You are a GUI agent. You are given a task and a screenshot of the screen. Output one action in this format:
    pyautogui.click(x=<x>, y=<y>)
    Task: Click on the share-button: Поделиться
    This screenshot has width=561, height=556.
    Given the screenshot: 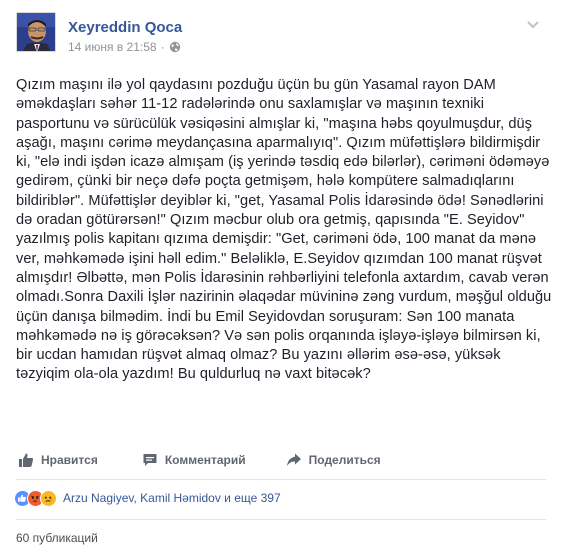 What is the action you would take?
    pyautogui.click(x=333, y=460)
    